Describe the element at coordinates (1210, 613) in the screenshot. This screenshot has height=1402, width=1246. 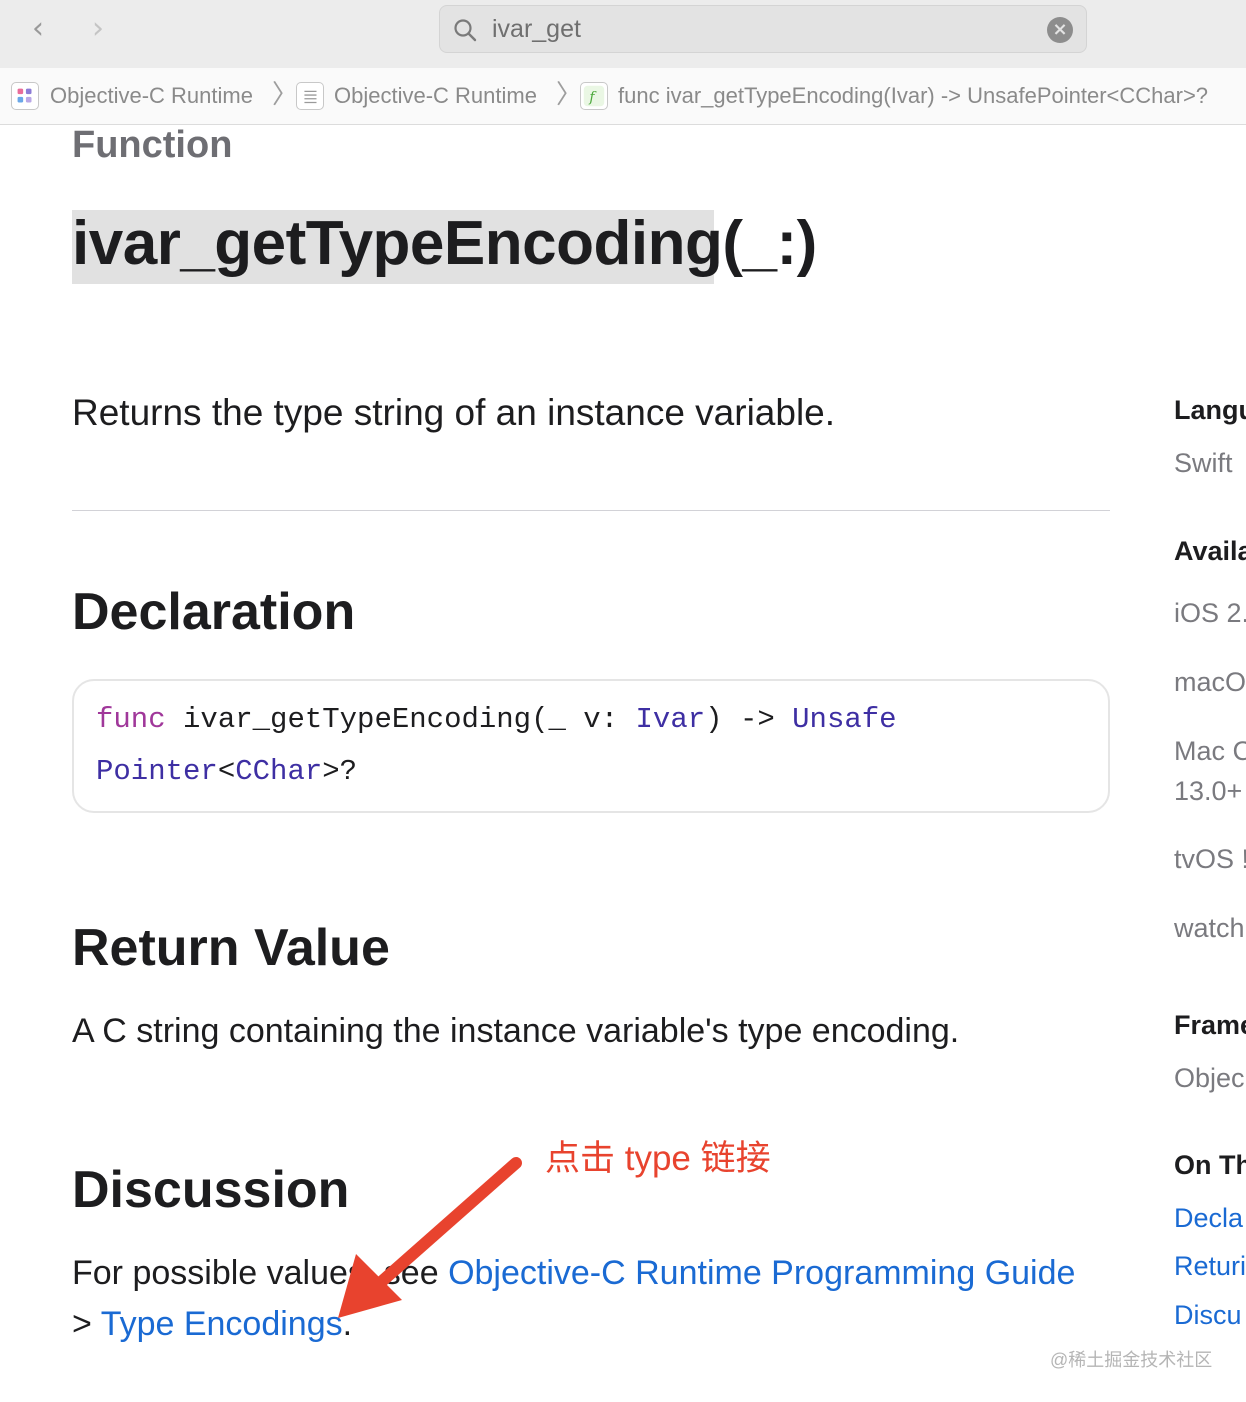
I see `availability-item: iOS 2.` at that location.